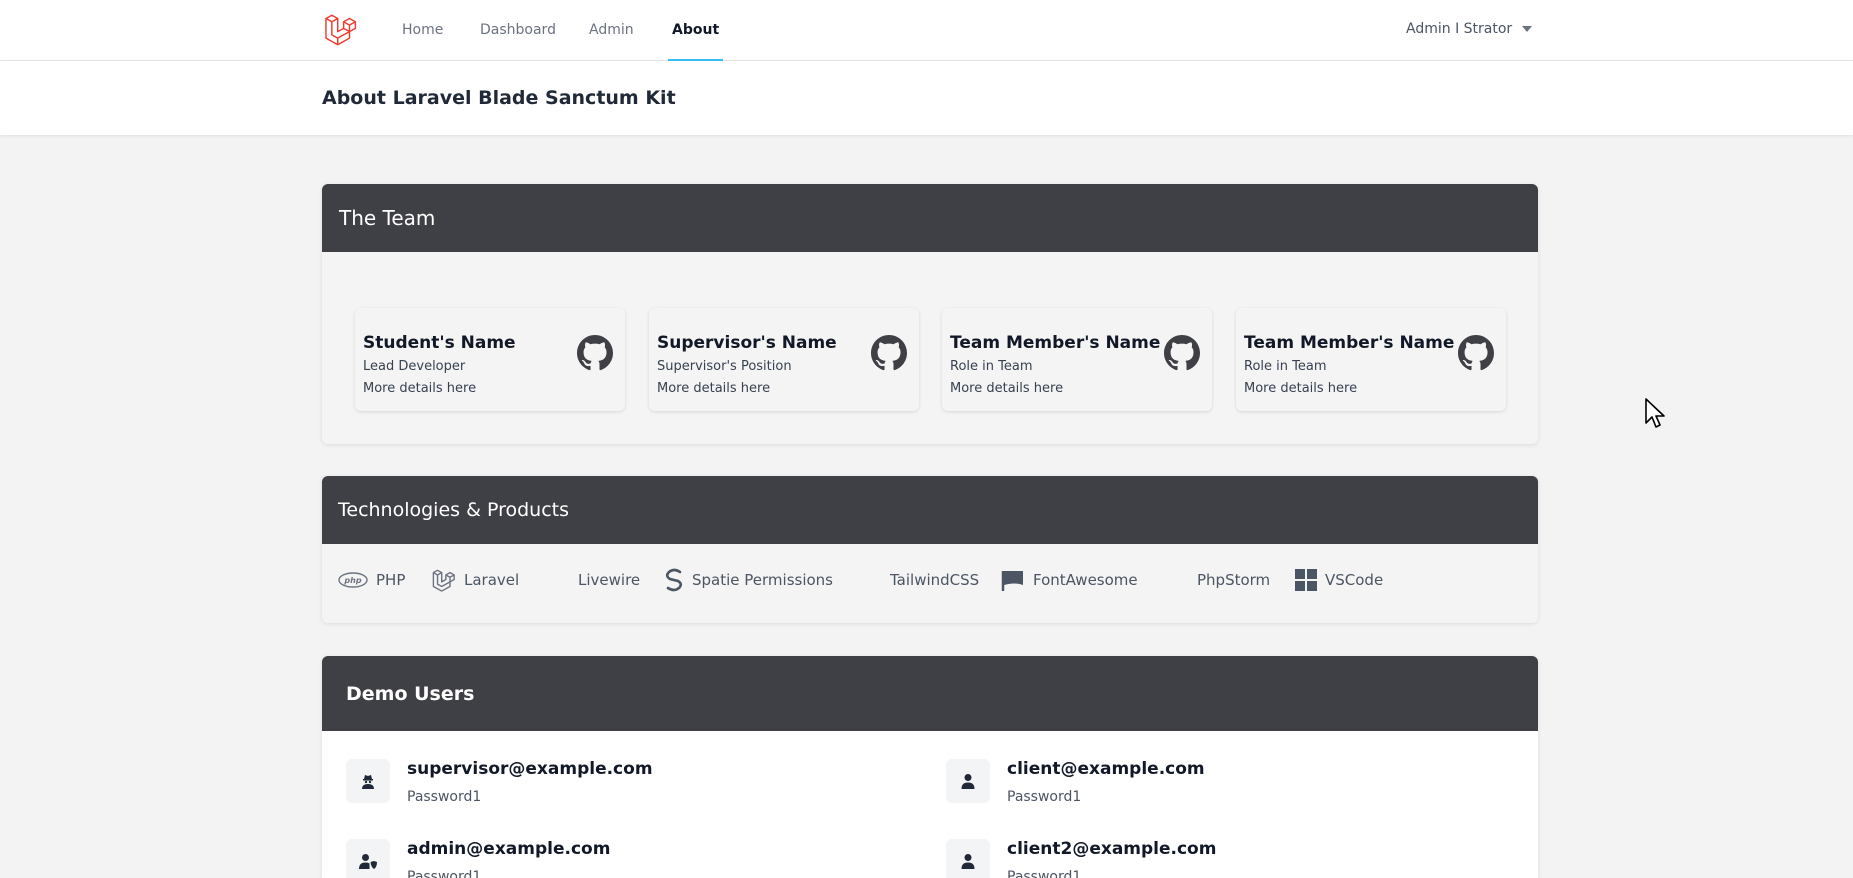 The height and width of the screenshot is (878, 1853). Describe the element at coordinates (930, 549) in the screenshot. I see `technologies-section: Technologies & Products` at that location.